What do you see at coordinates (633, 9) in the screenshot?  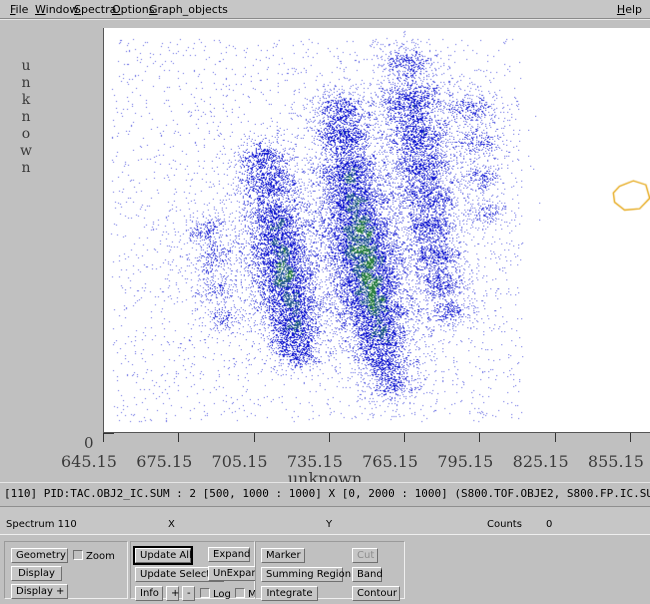 I see `menu-help-rest: elp` at bounding box center [633, 9].